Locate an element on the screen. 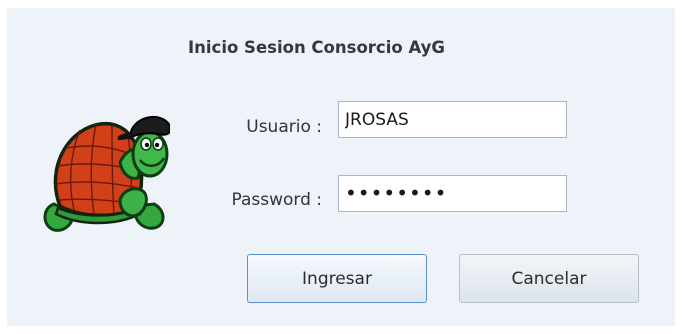 The image size is (682, 334). login-button: Ingresar is located at coordinates (337, 278).